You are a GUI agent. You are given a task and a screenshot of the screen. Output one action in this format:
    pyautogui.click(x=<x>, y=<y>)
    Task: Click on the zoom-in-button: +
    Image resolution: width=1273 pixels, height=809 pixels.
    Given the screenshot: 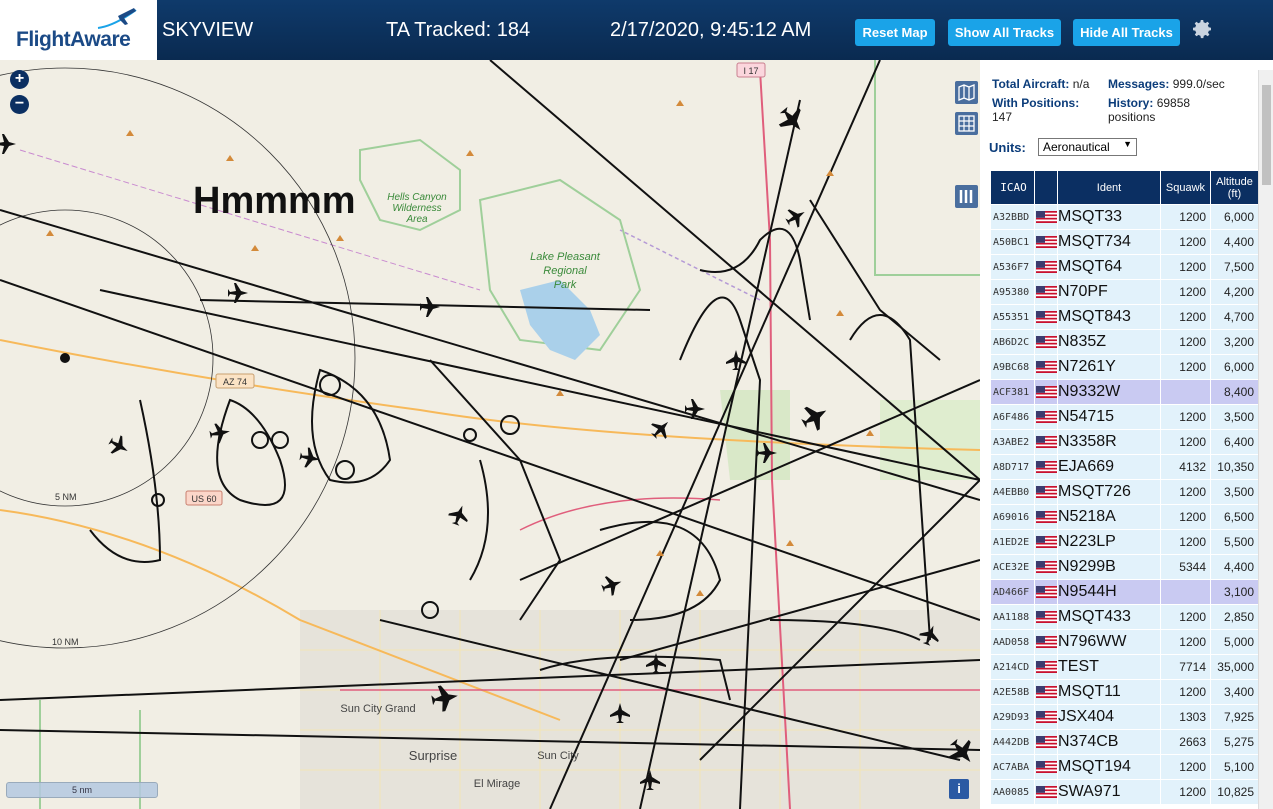 What is the action you would take?
    pyautogui.click(x=19, y=79)
    